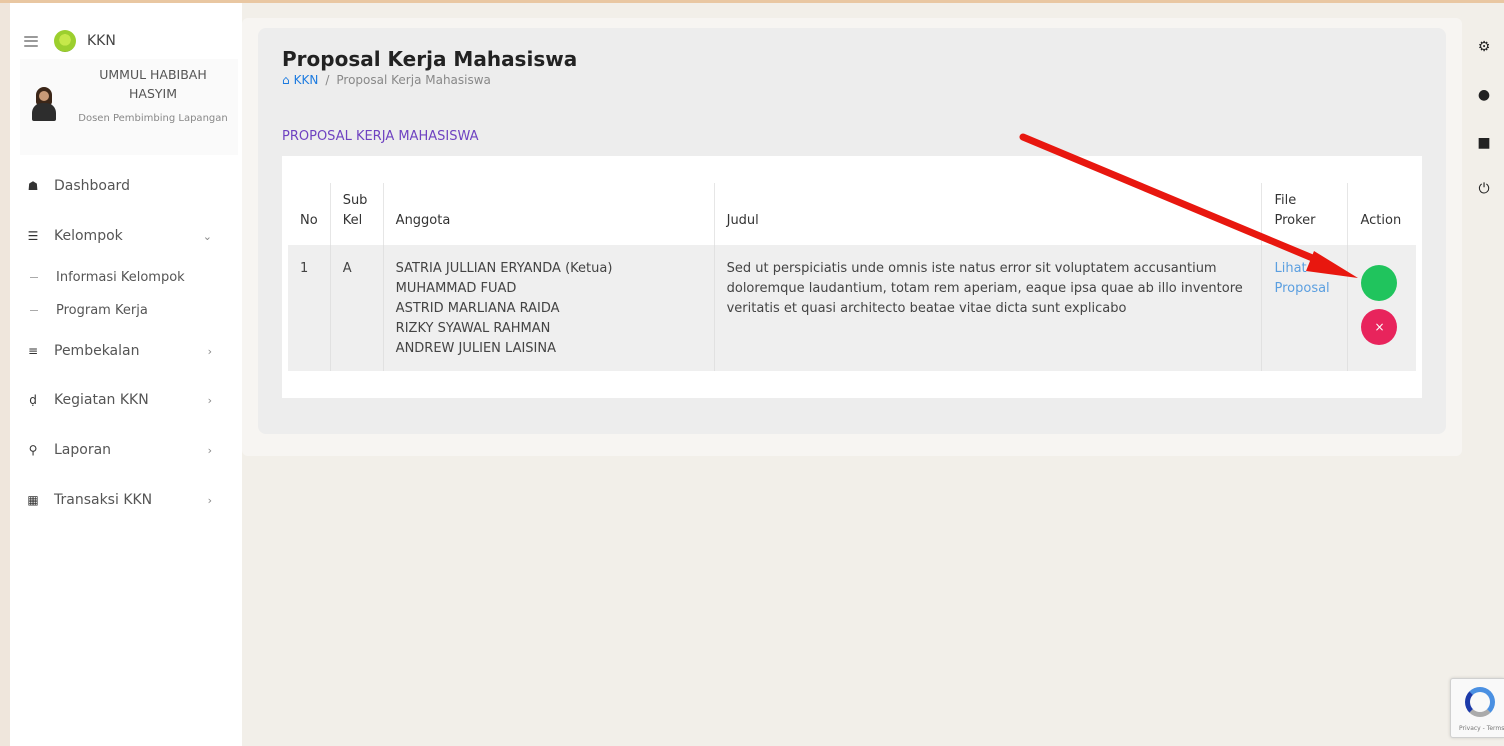 The image size is (1504, 746). I want to click on breadcrumb-root-link: KKN, so click(306, 80).